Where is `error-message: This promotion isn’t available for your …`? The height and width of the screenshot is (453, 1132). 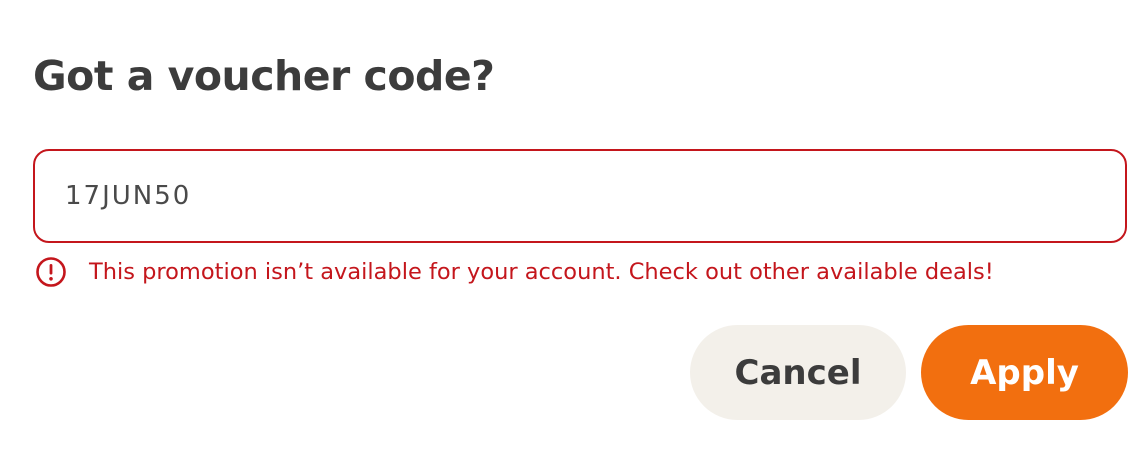 error-message: This promotion isn’t available for your … is located at coordinates (541, 272).